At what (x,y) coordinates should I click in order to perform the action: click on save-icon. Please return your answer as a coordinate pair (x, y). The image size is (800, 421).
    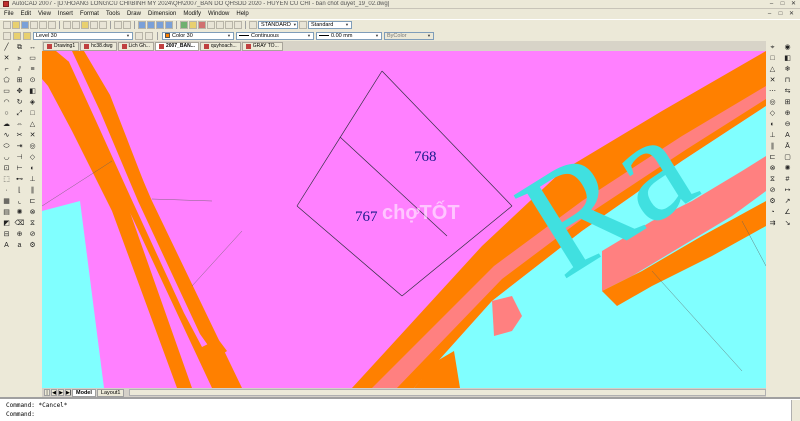
    Looking at the image, I should click on (25, 25).